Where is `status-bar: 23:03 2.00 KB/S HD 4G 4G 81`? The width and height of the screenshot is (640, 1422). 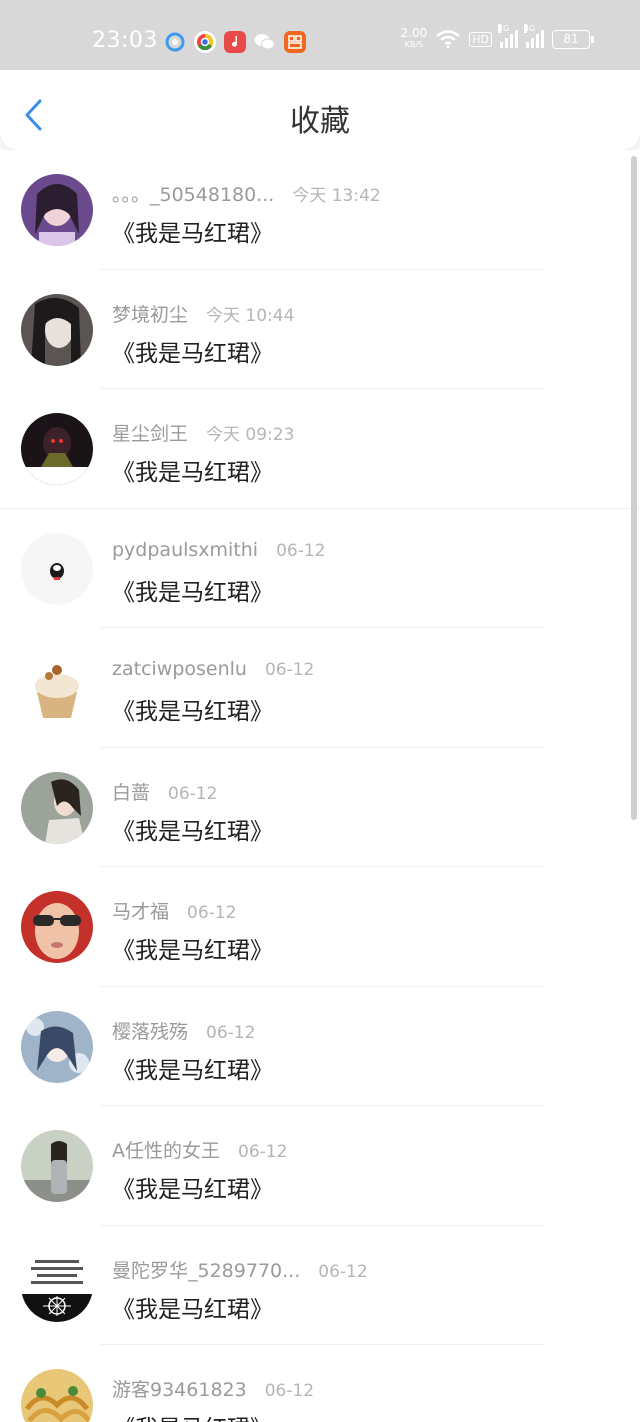
status-bar: 23:03 2.00 KB/S HD 4G 4G 81 is located at coordinates (320, 35).